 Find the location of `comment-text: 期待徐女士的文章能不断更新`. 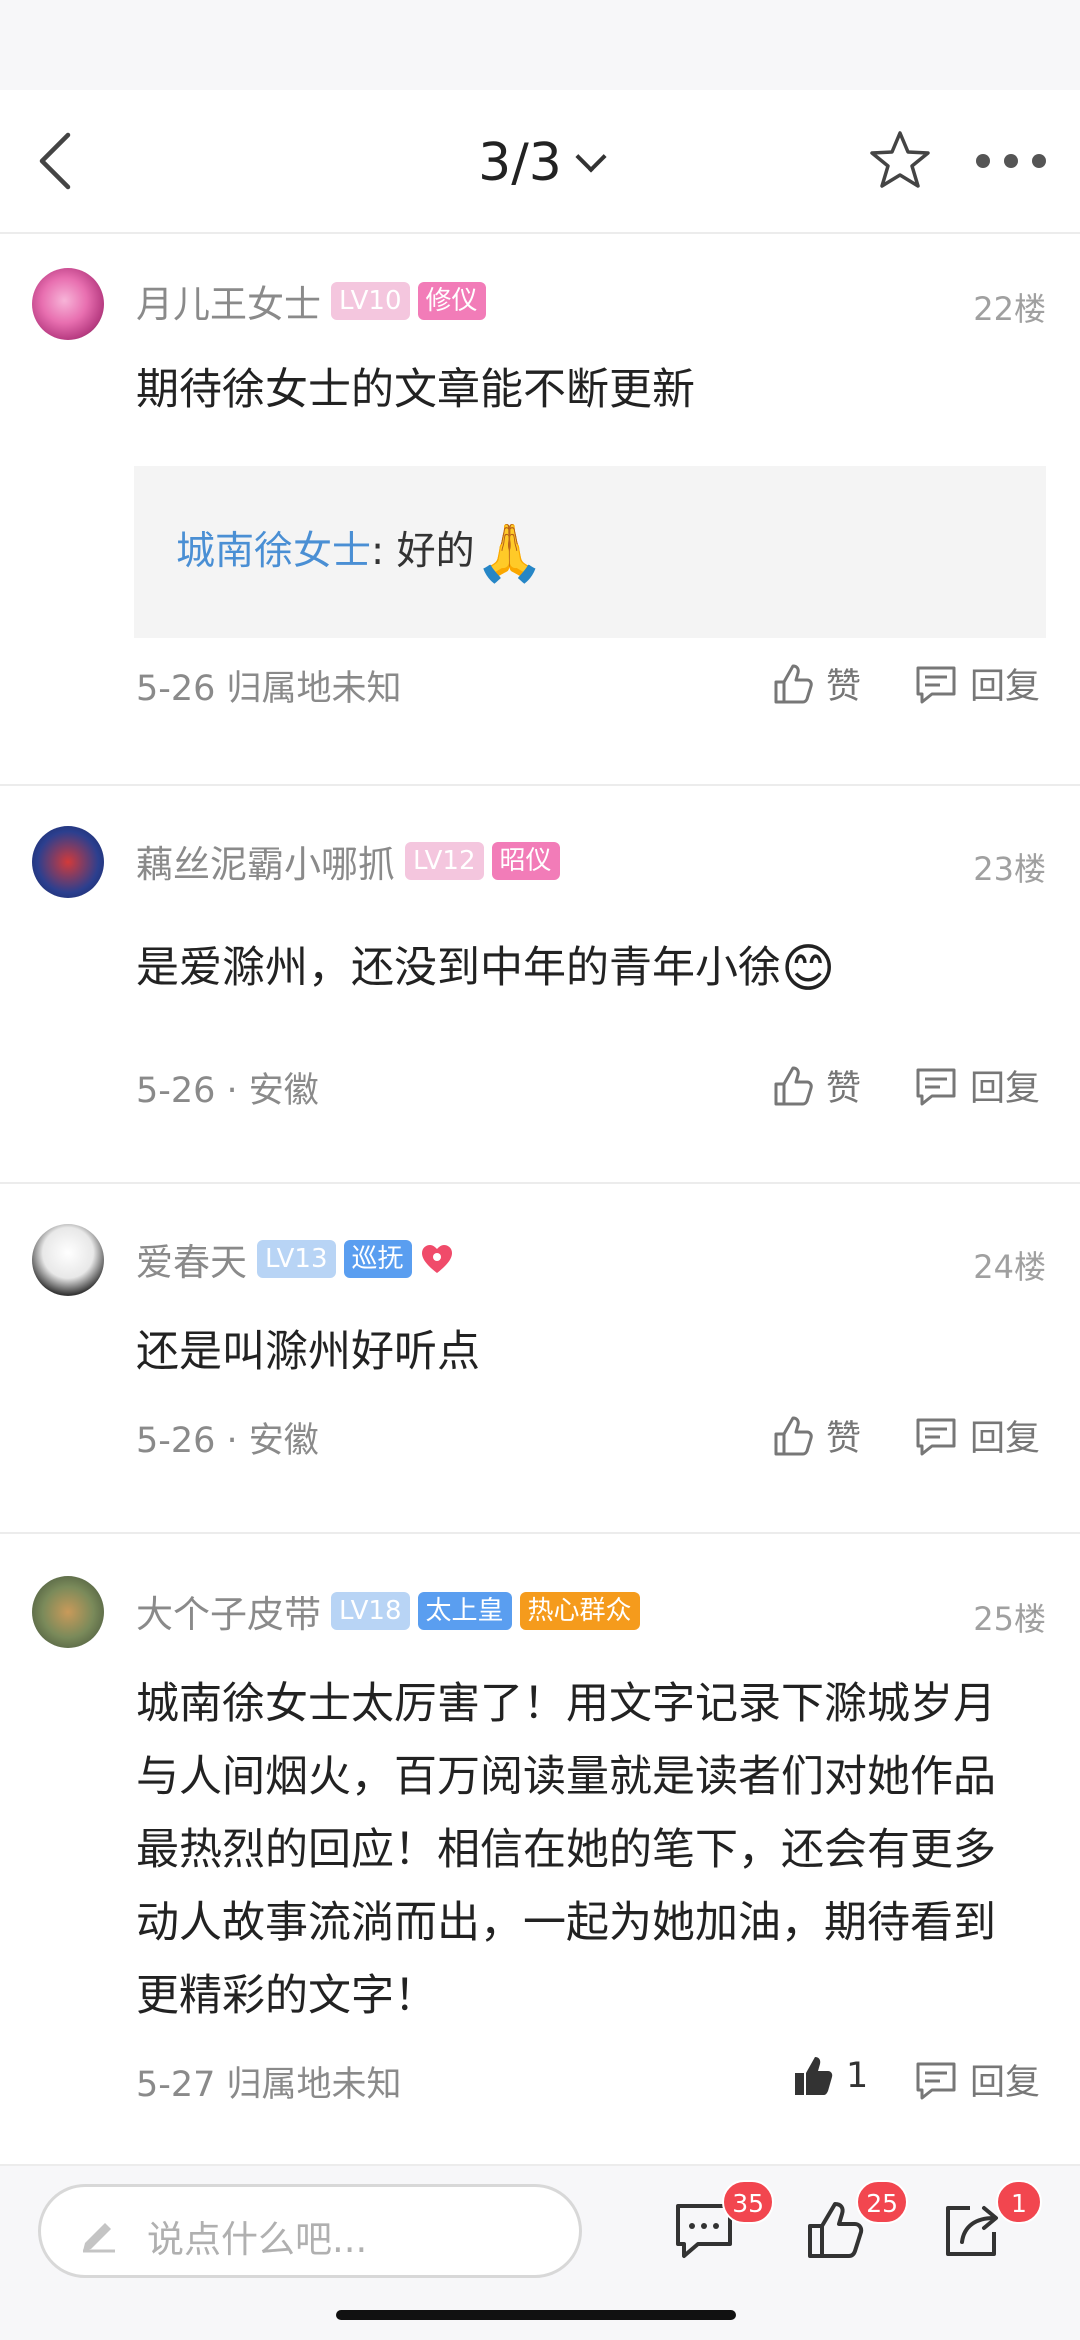

comment-text: 期待徐女士的文章能不断更新 is located at coordinates (415, 390).